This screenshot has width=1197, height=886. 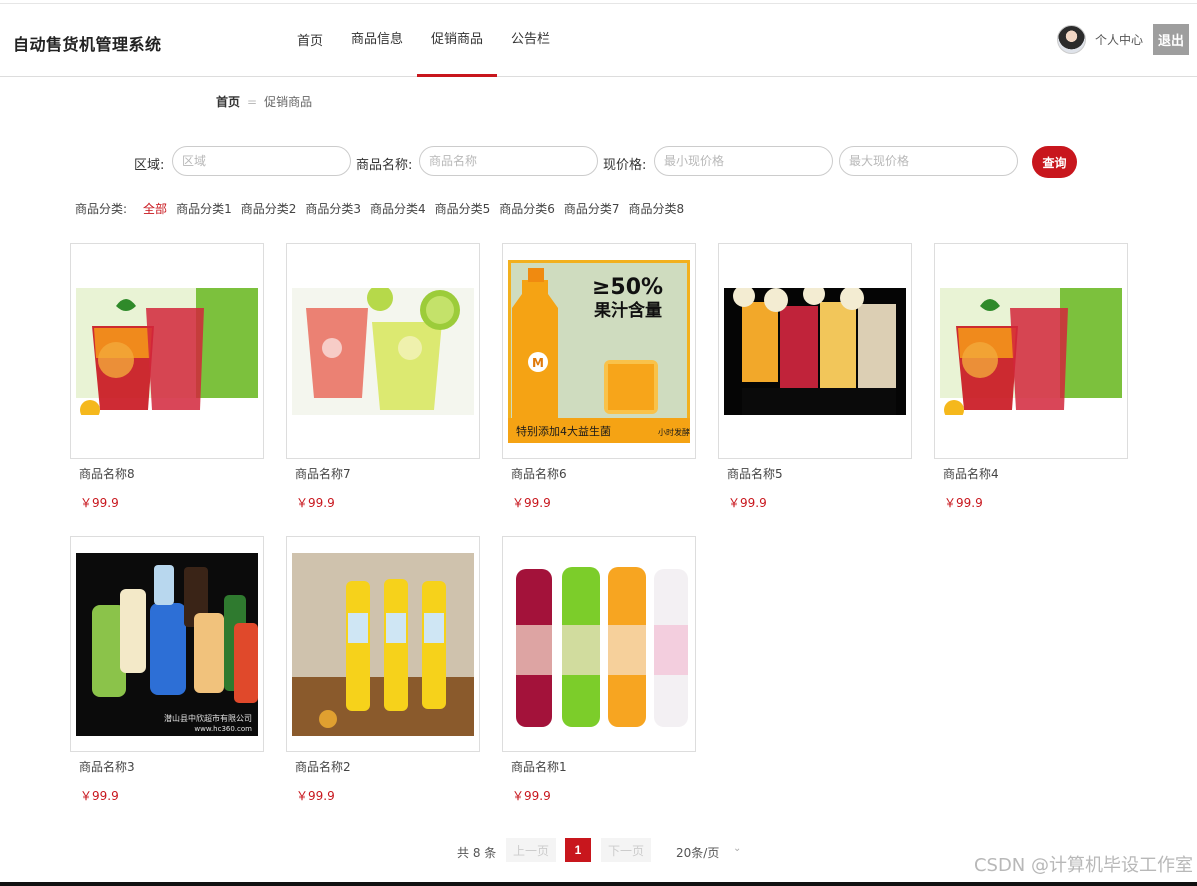 What do you see at coordinates (928, 161) in the screenshot?
I see `max-price-input` at bounding box center [928, 161].